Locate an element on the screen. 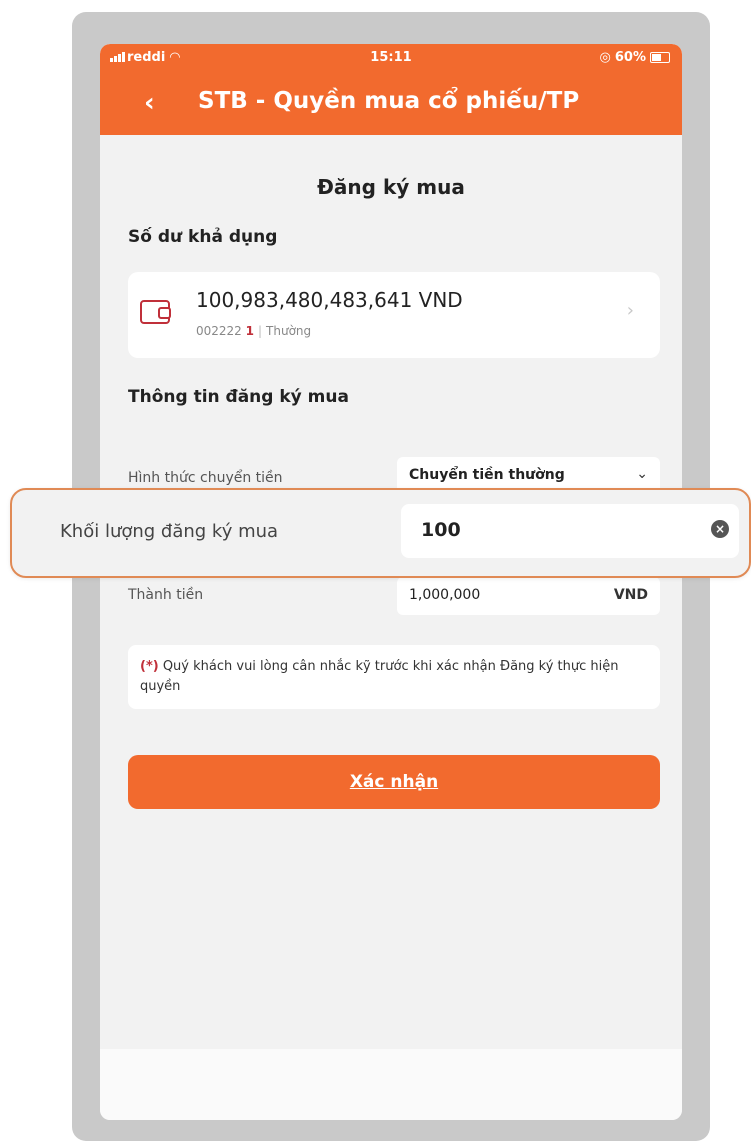  bottom-area is located at coordinates (391, 1084).